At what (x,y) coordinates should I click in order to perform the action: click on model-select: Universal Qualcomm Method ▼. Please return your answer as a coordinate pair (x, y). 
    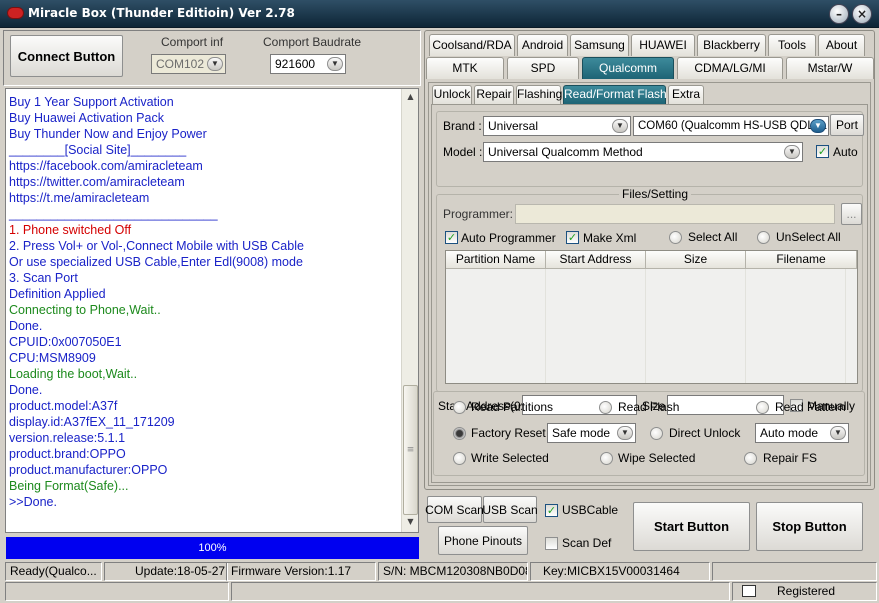
    Looking at the image, I should click on (643, 152).